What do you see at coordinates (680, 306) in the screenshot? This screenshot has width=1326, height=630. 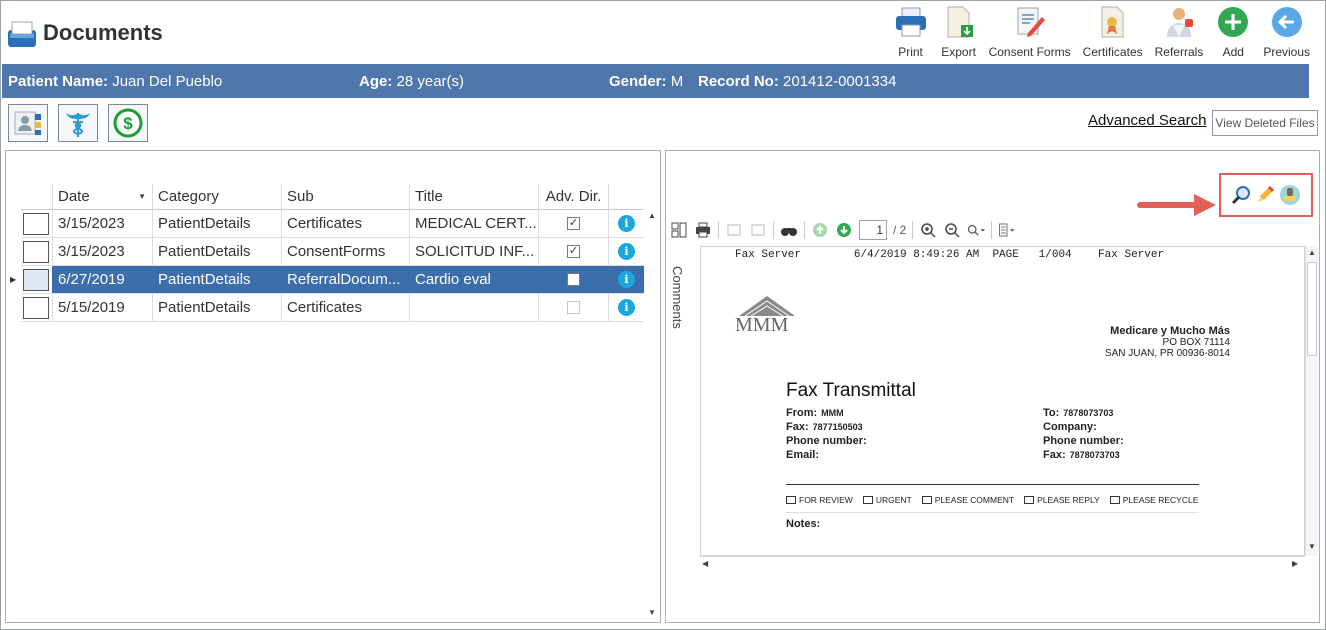 I see `comments-tab: Comments` at bounding box center [680, 306].